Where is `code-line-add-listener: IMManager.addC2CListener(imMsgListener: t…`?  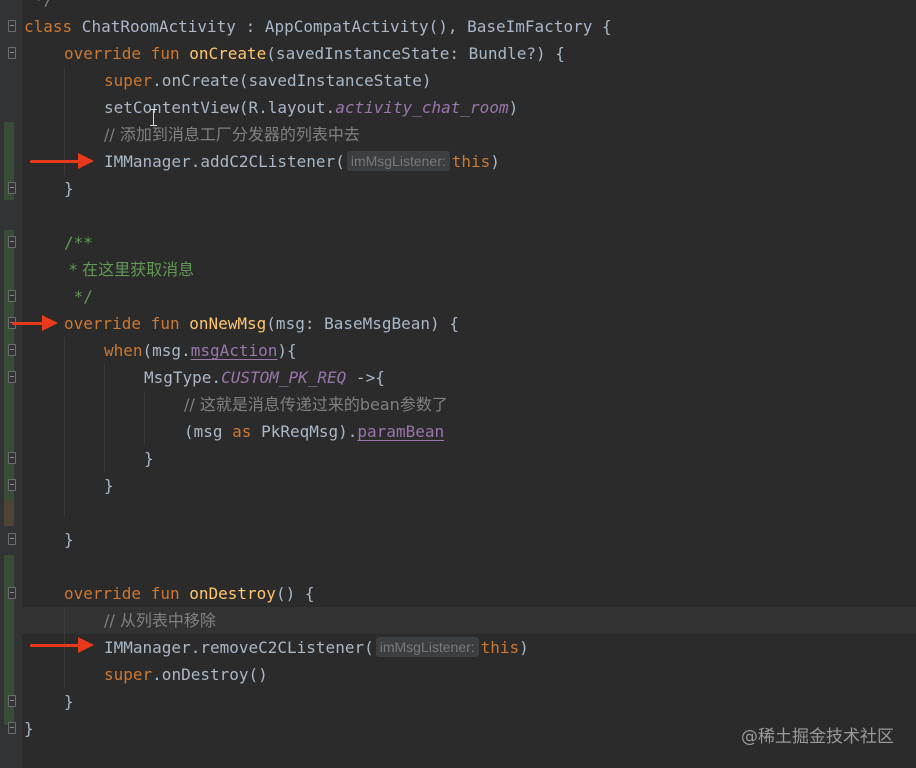 code-line-add-listener: IMManager.addC2CListener(imMsgListener: t… is located at coordinates (302, 161).